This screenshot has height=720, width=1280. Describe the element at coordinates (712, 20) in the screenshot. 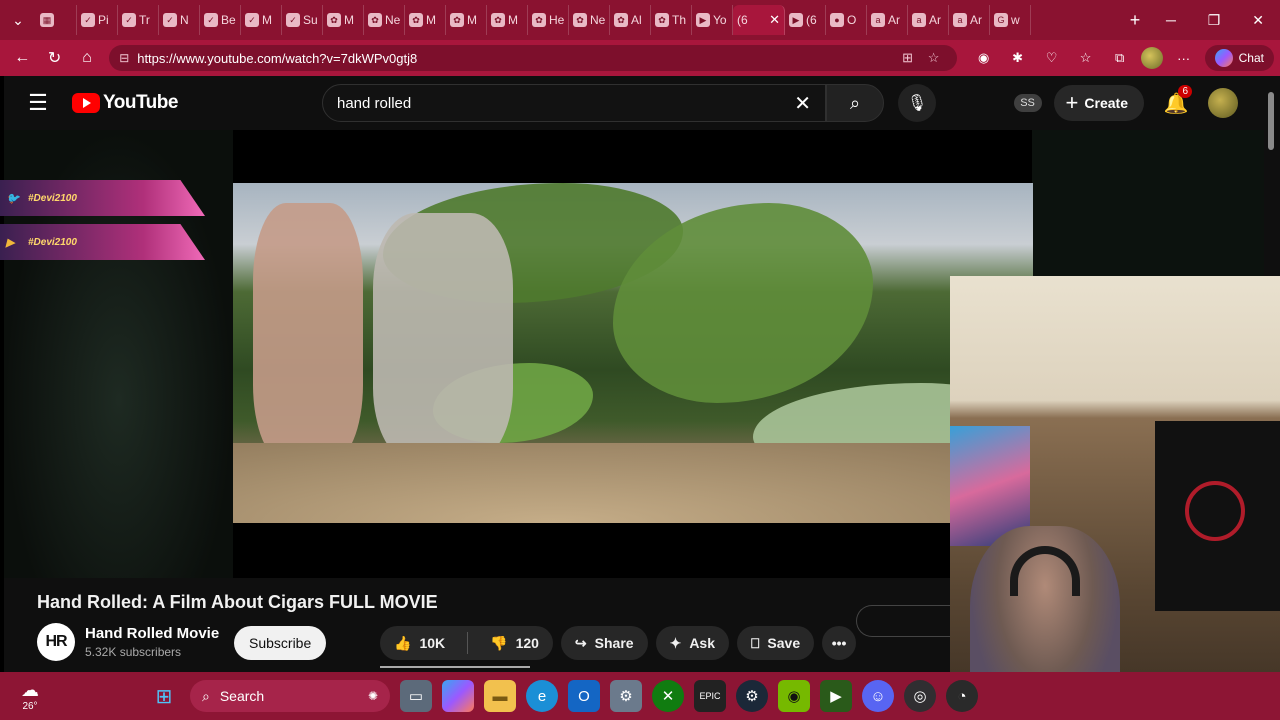

I see `browser-tab: ▶ Yo` at that location.